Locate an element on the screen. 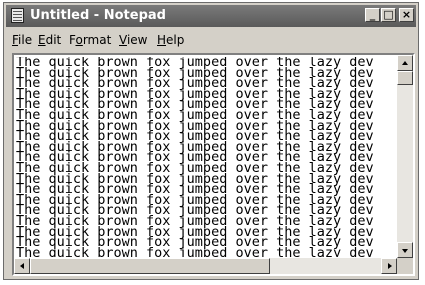  menu-help: Help is located at coordinates (170, 40).